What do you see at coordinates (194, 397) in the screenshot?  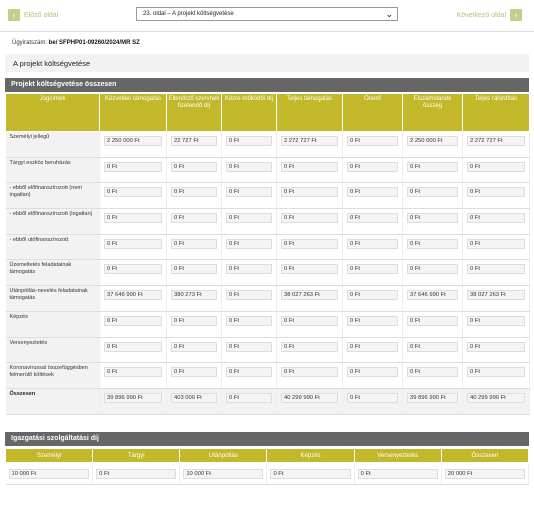 I see `amount-field: 403 000 Ft` at bounding box center [194, 397].